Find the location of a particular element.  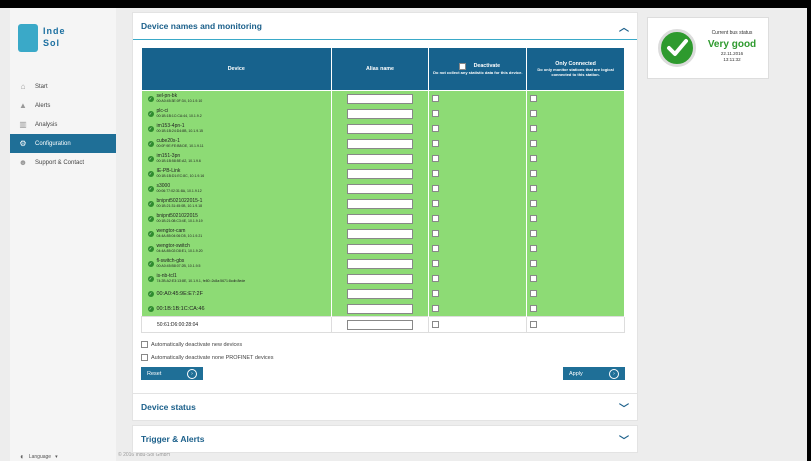

device-cell: ✓ 00:A0:45:9E:E7:2F is located at coordinates (236, 293).